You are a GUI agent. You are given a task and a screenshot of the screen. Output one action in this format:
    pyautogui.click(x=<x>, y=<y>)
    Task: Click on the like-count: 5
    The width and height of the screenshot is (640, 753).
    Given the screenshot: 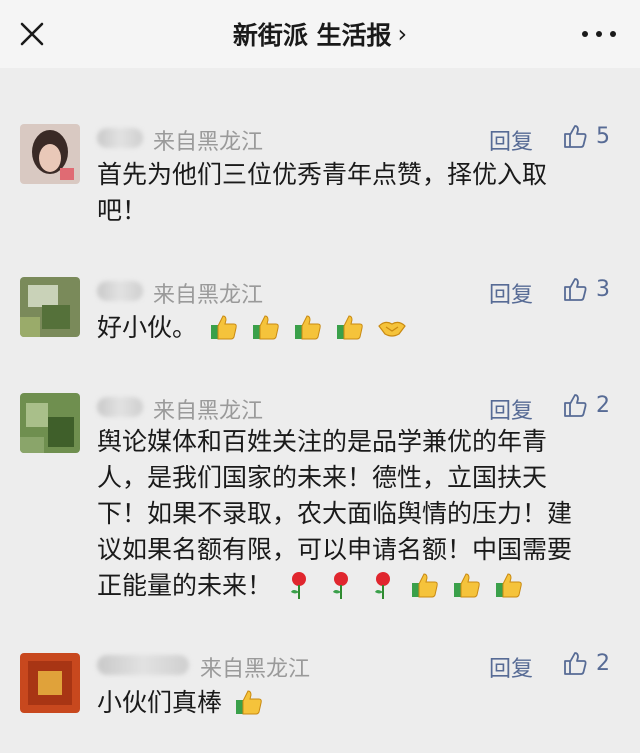 What is the action you would take?
    pyautogui.click(x=603, y=136)
    